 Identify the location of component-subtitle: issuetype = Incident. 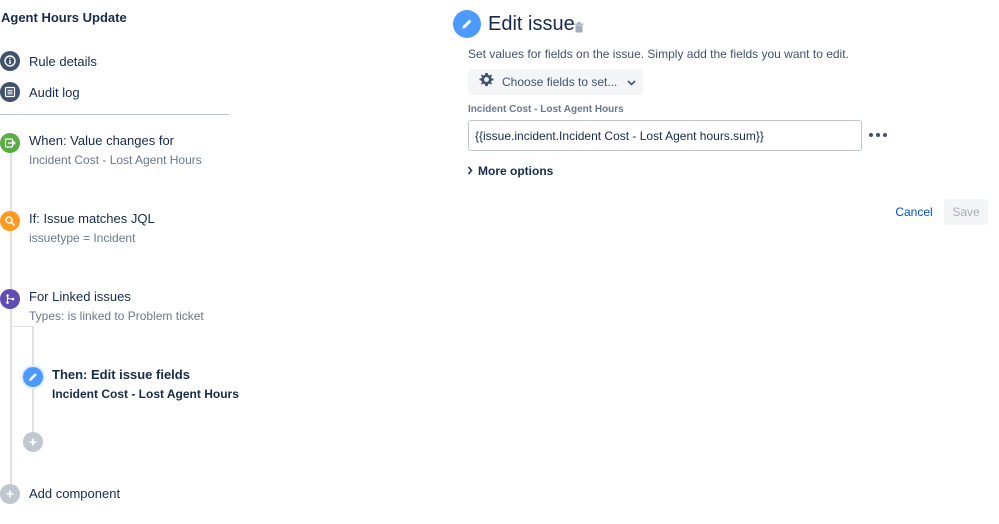
(82, 238).